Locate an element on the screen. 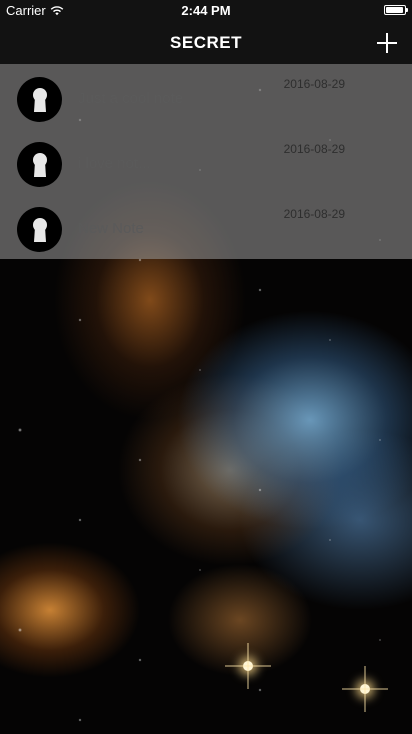 This screenshot has height=734, width=412. page-title: SECRET is located at coordinates (206, 42).